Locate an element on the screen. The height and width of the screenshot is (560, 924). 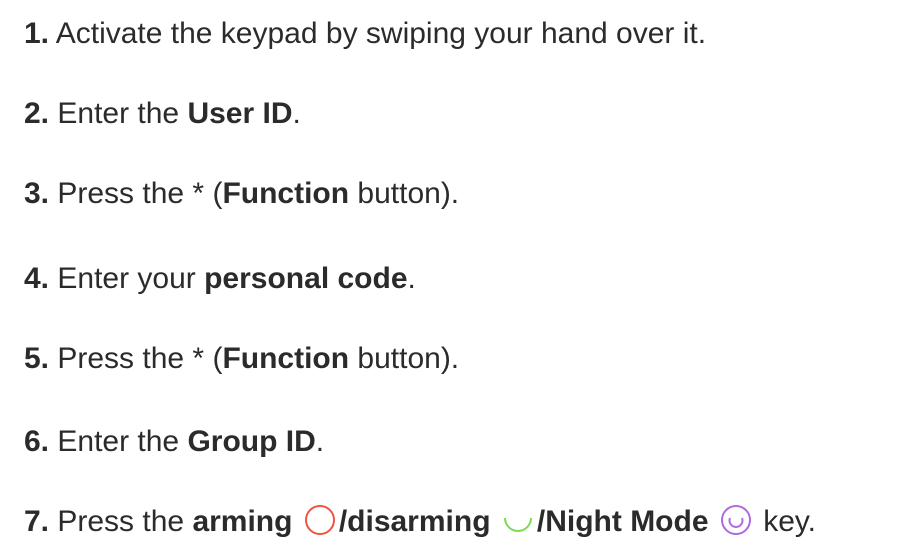
step-emphasis: arming is located at coordinates (242, 521).